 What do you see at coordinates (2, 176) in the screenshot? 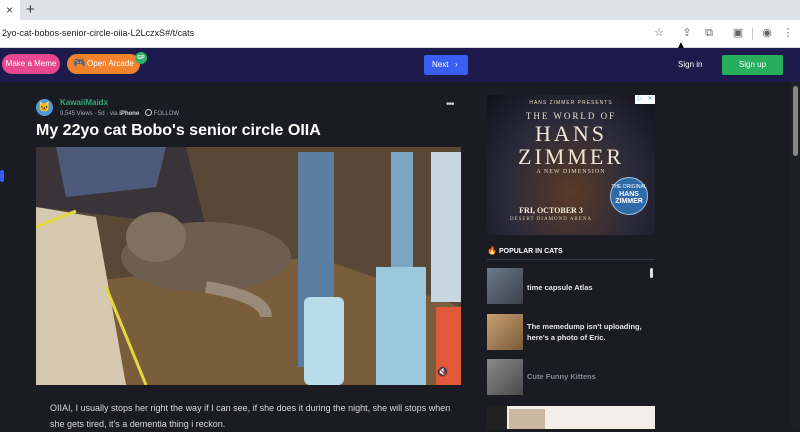
I see `left-rail-handle` at bounding box center [2, 176].